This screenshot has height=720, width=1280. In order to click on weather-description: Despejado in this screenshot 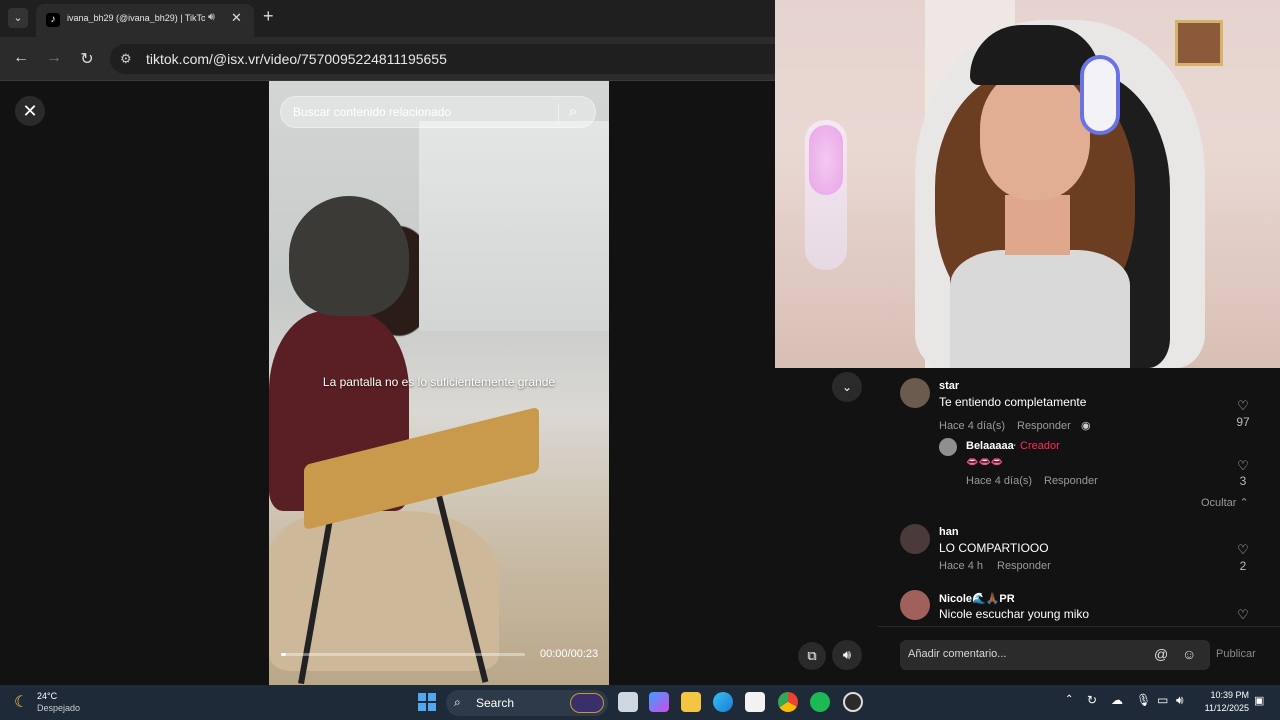, I will do `click(58, 708)`.